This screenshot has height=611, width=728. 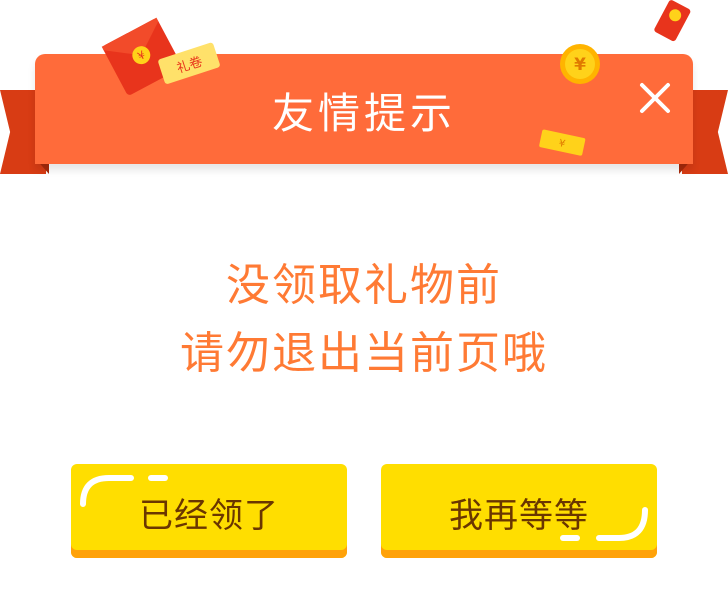 I want to click on close-icon, so click(x=655, y=98).